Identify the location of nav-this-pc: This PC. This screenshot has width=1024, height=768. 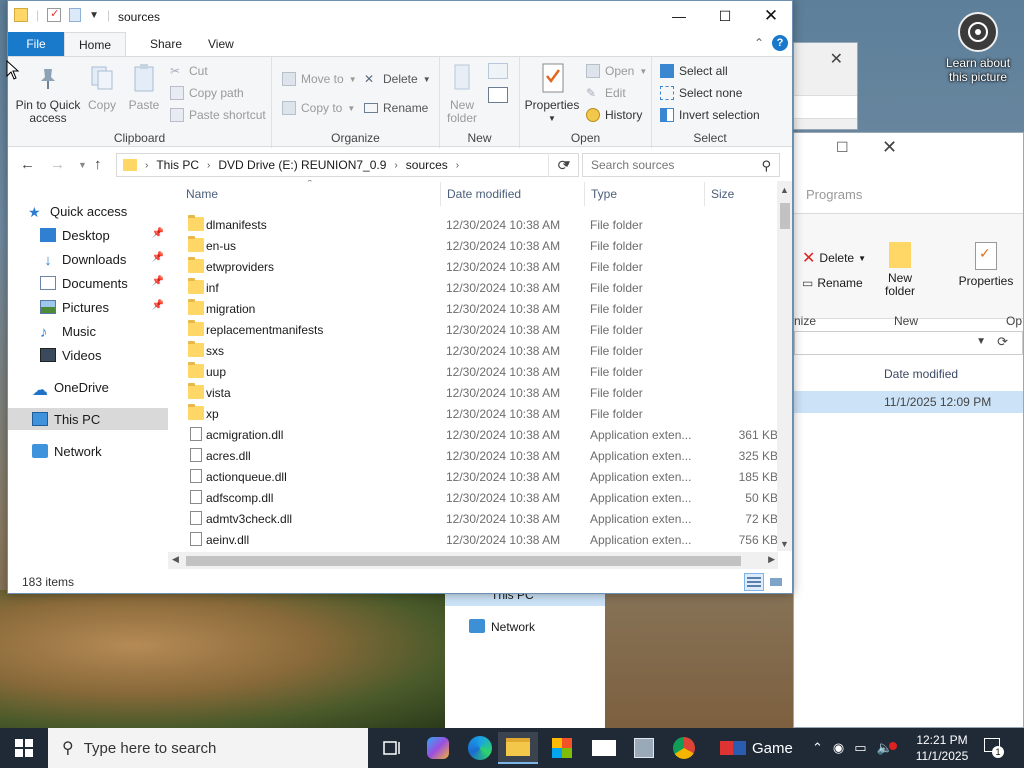
(88, 419).